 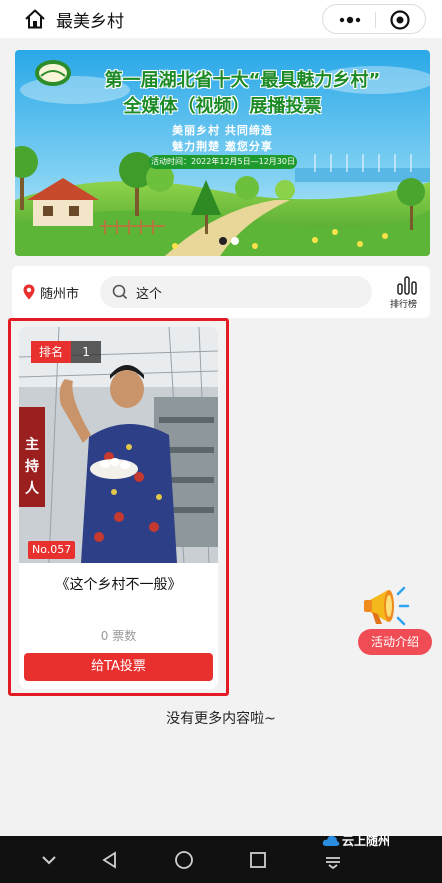 I want to click on carousel-dot, so click(x=235, y=241).